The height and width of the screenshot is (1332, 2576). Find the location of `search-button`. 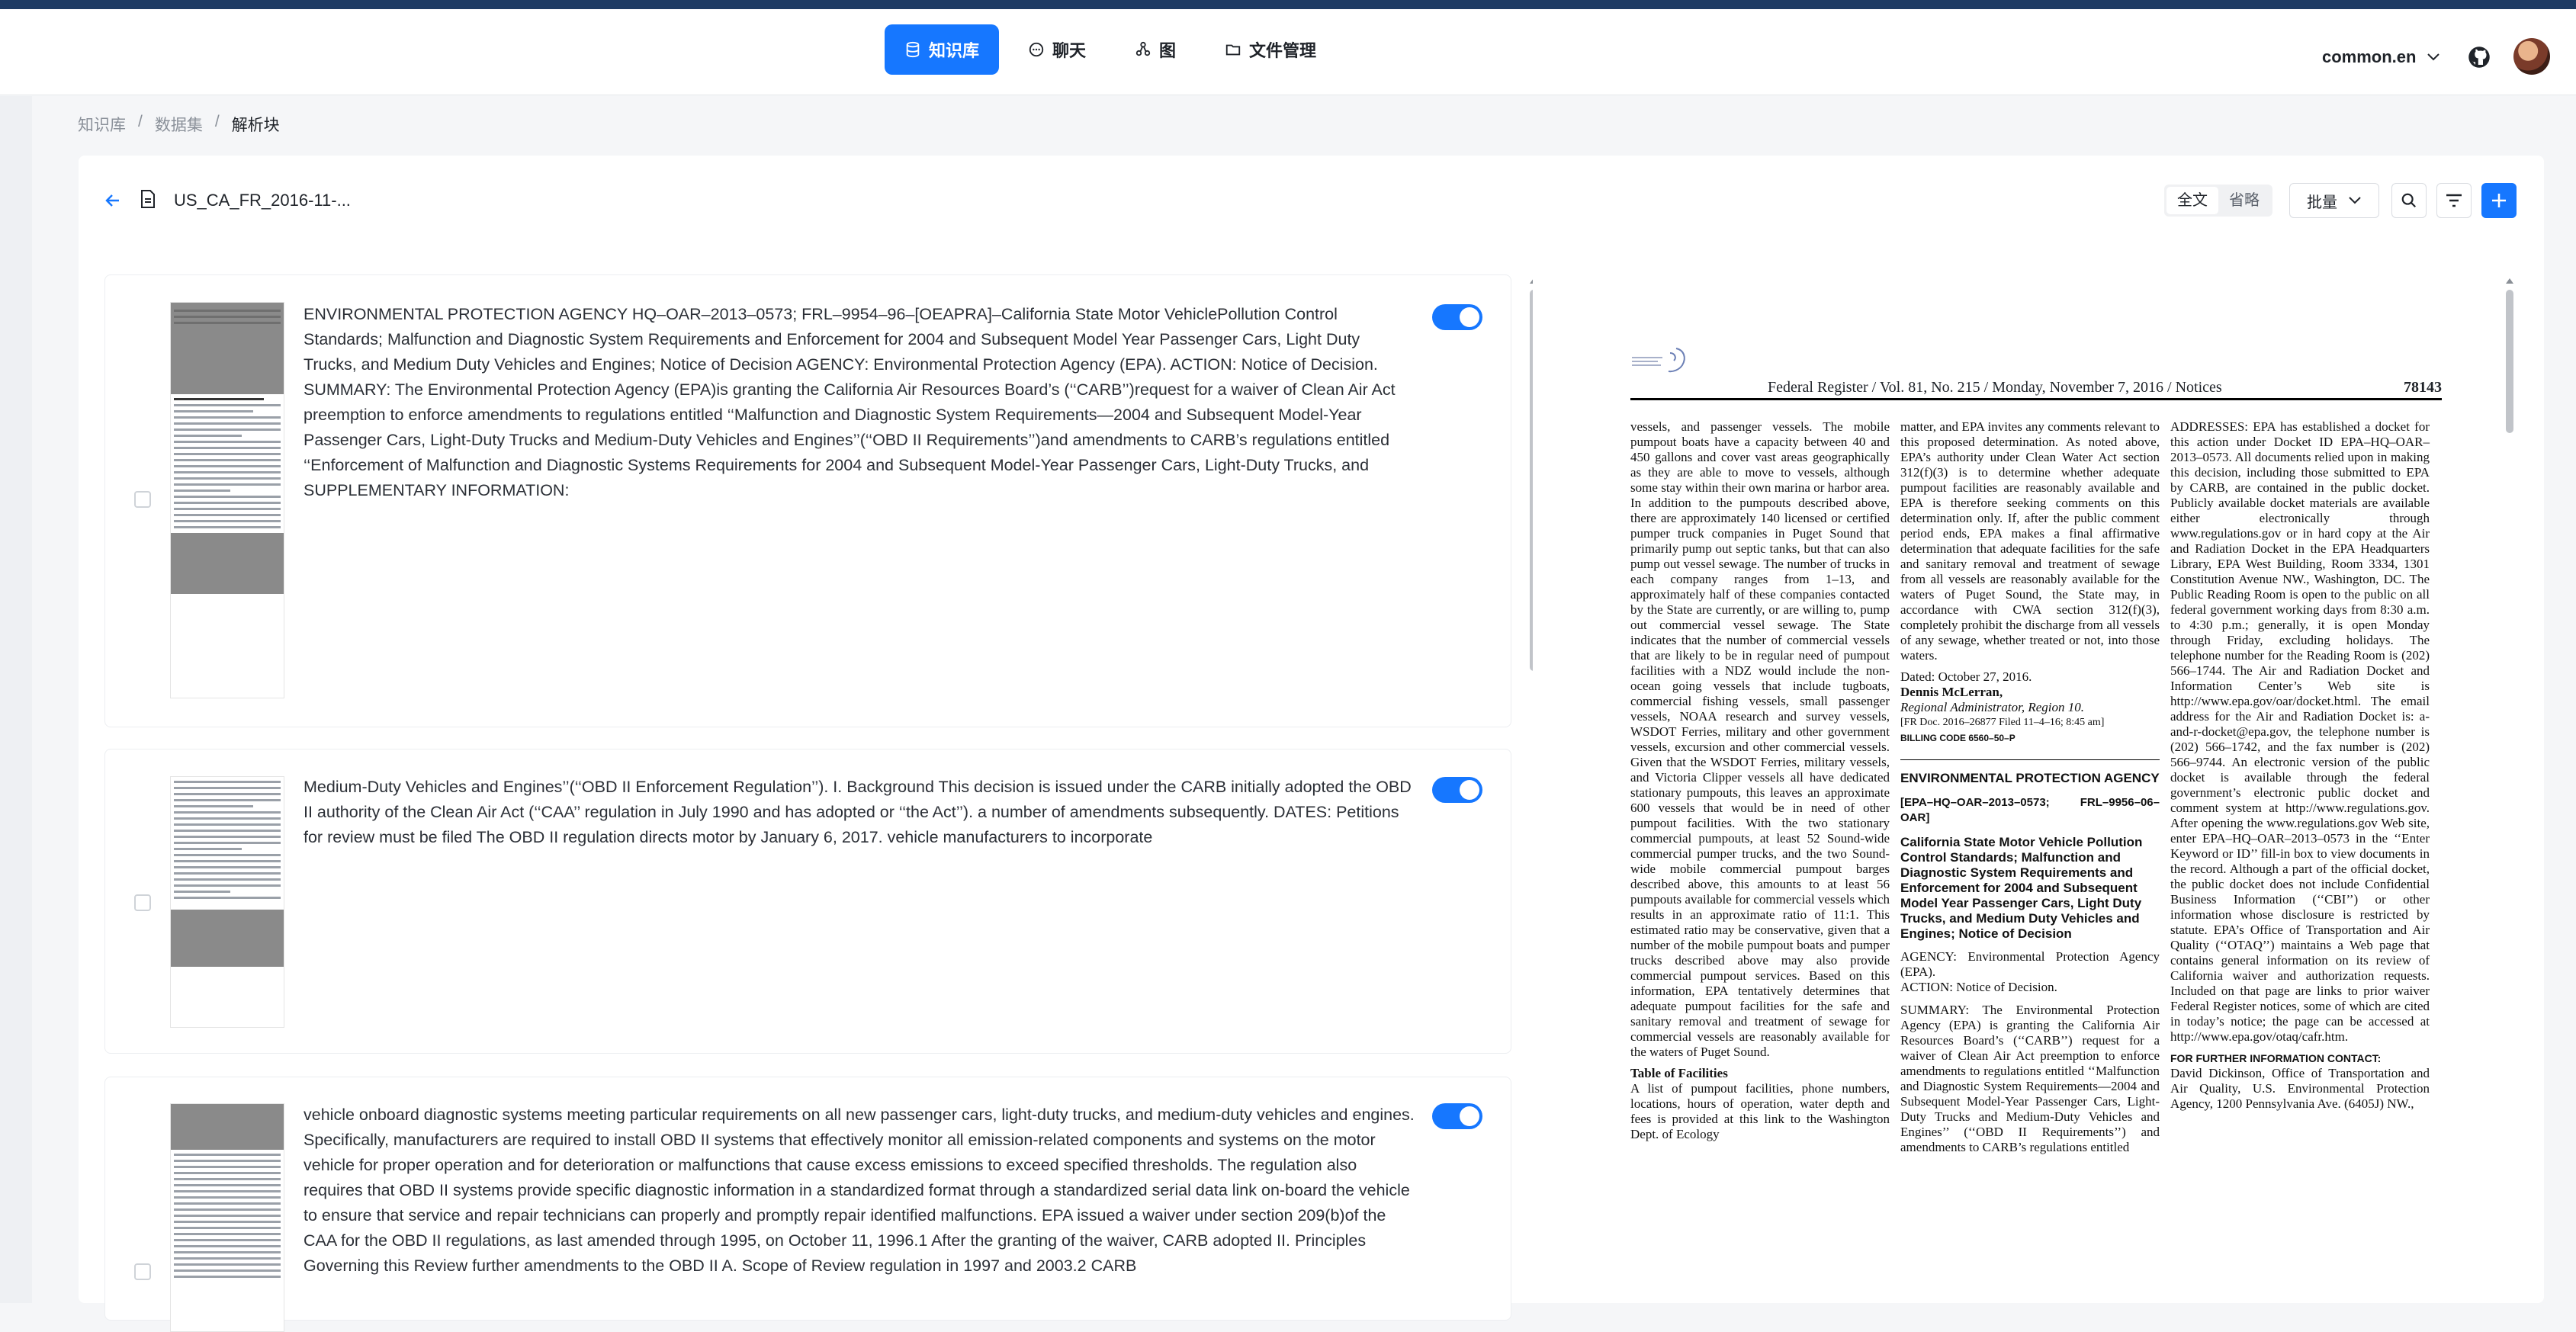

search-button is located at coordinates (2409, 200).